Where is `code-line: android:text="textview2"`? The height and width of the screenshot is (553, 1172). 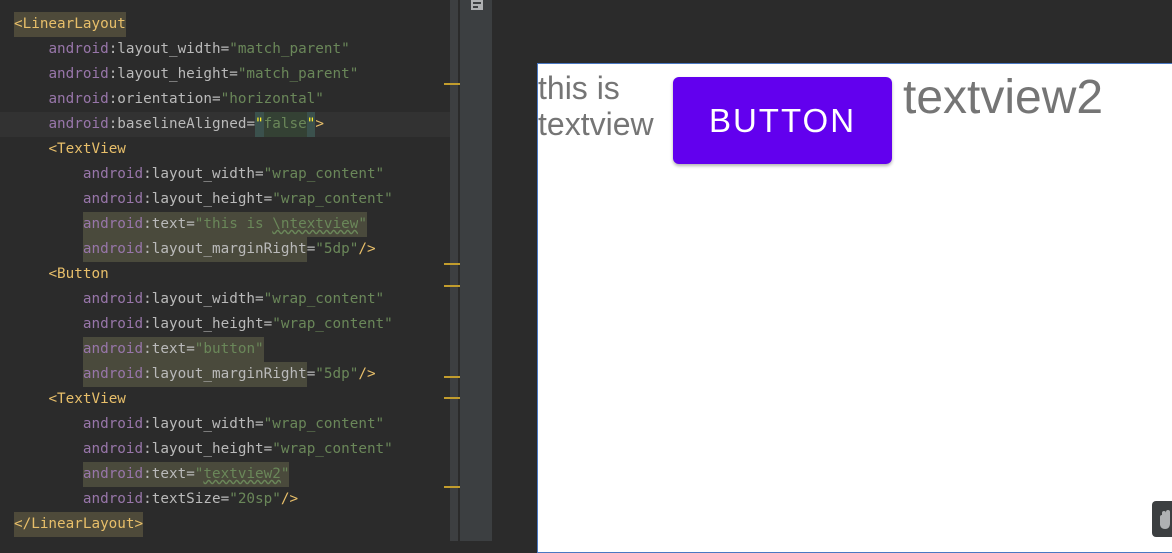
code-line: android:text="textview2" is located at coordinates (152, 474).